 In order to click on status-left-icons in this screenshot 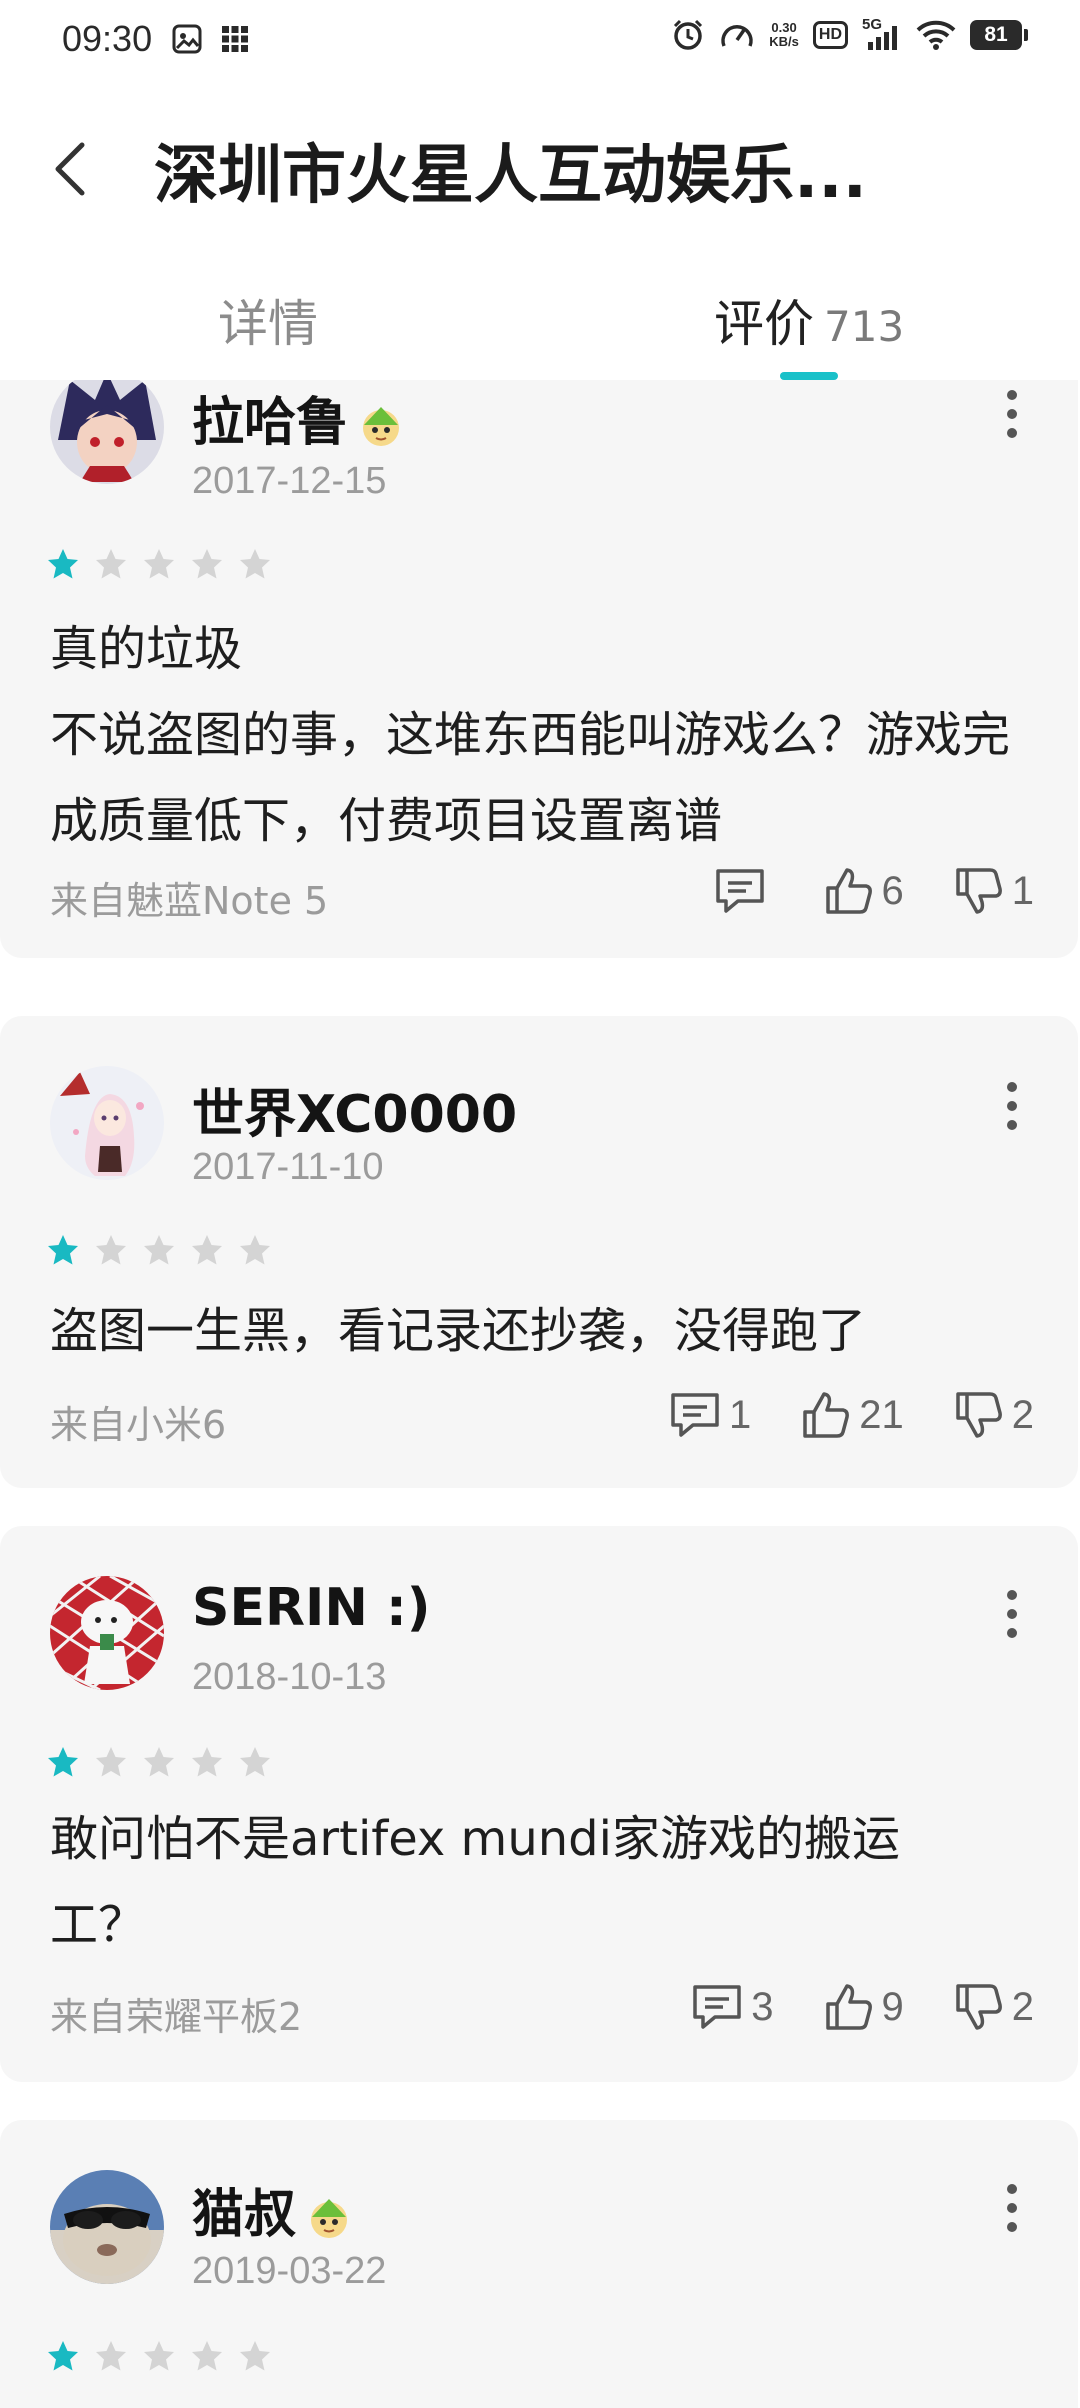, I will do `click(211, 39)`.